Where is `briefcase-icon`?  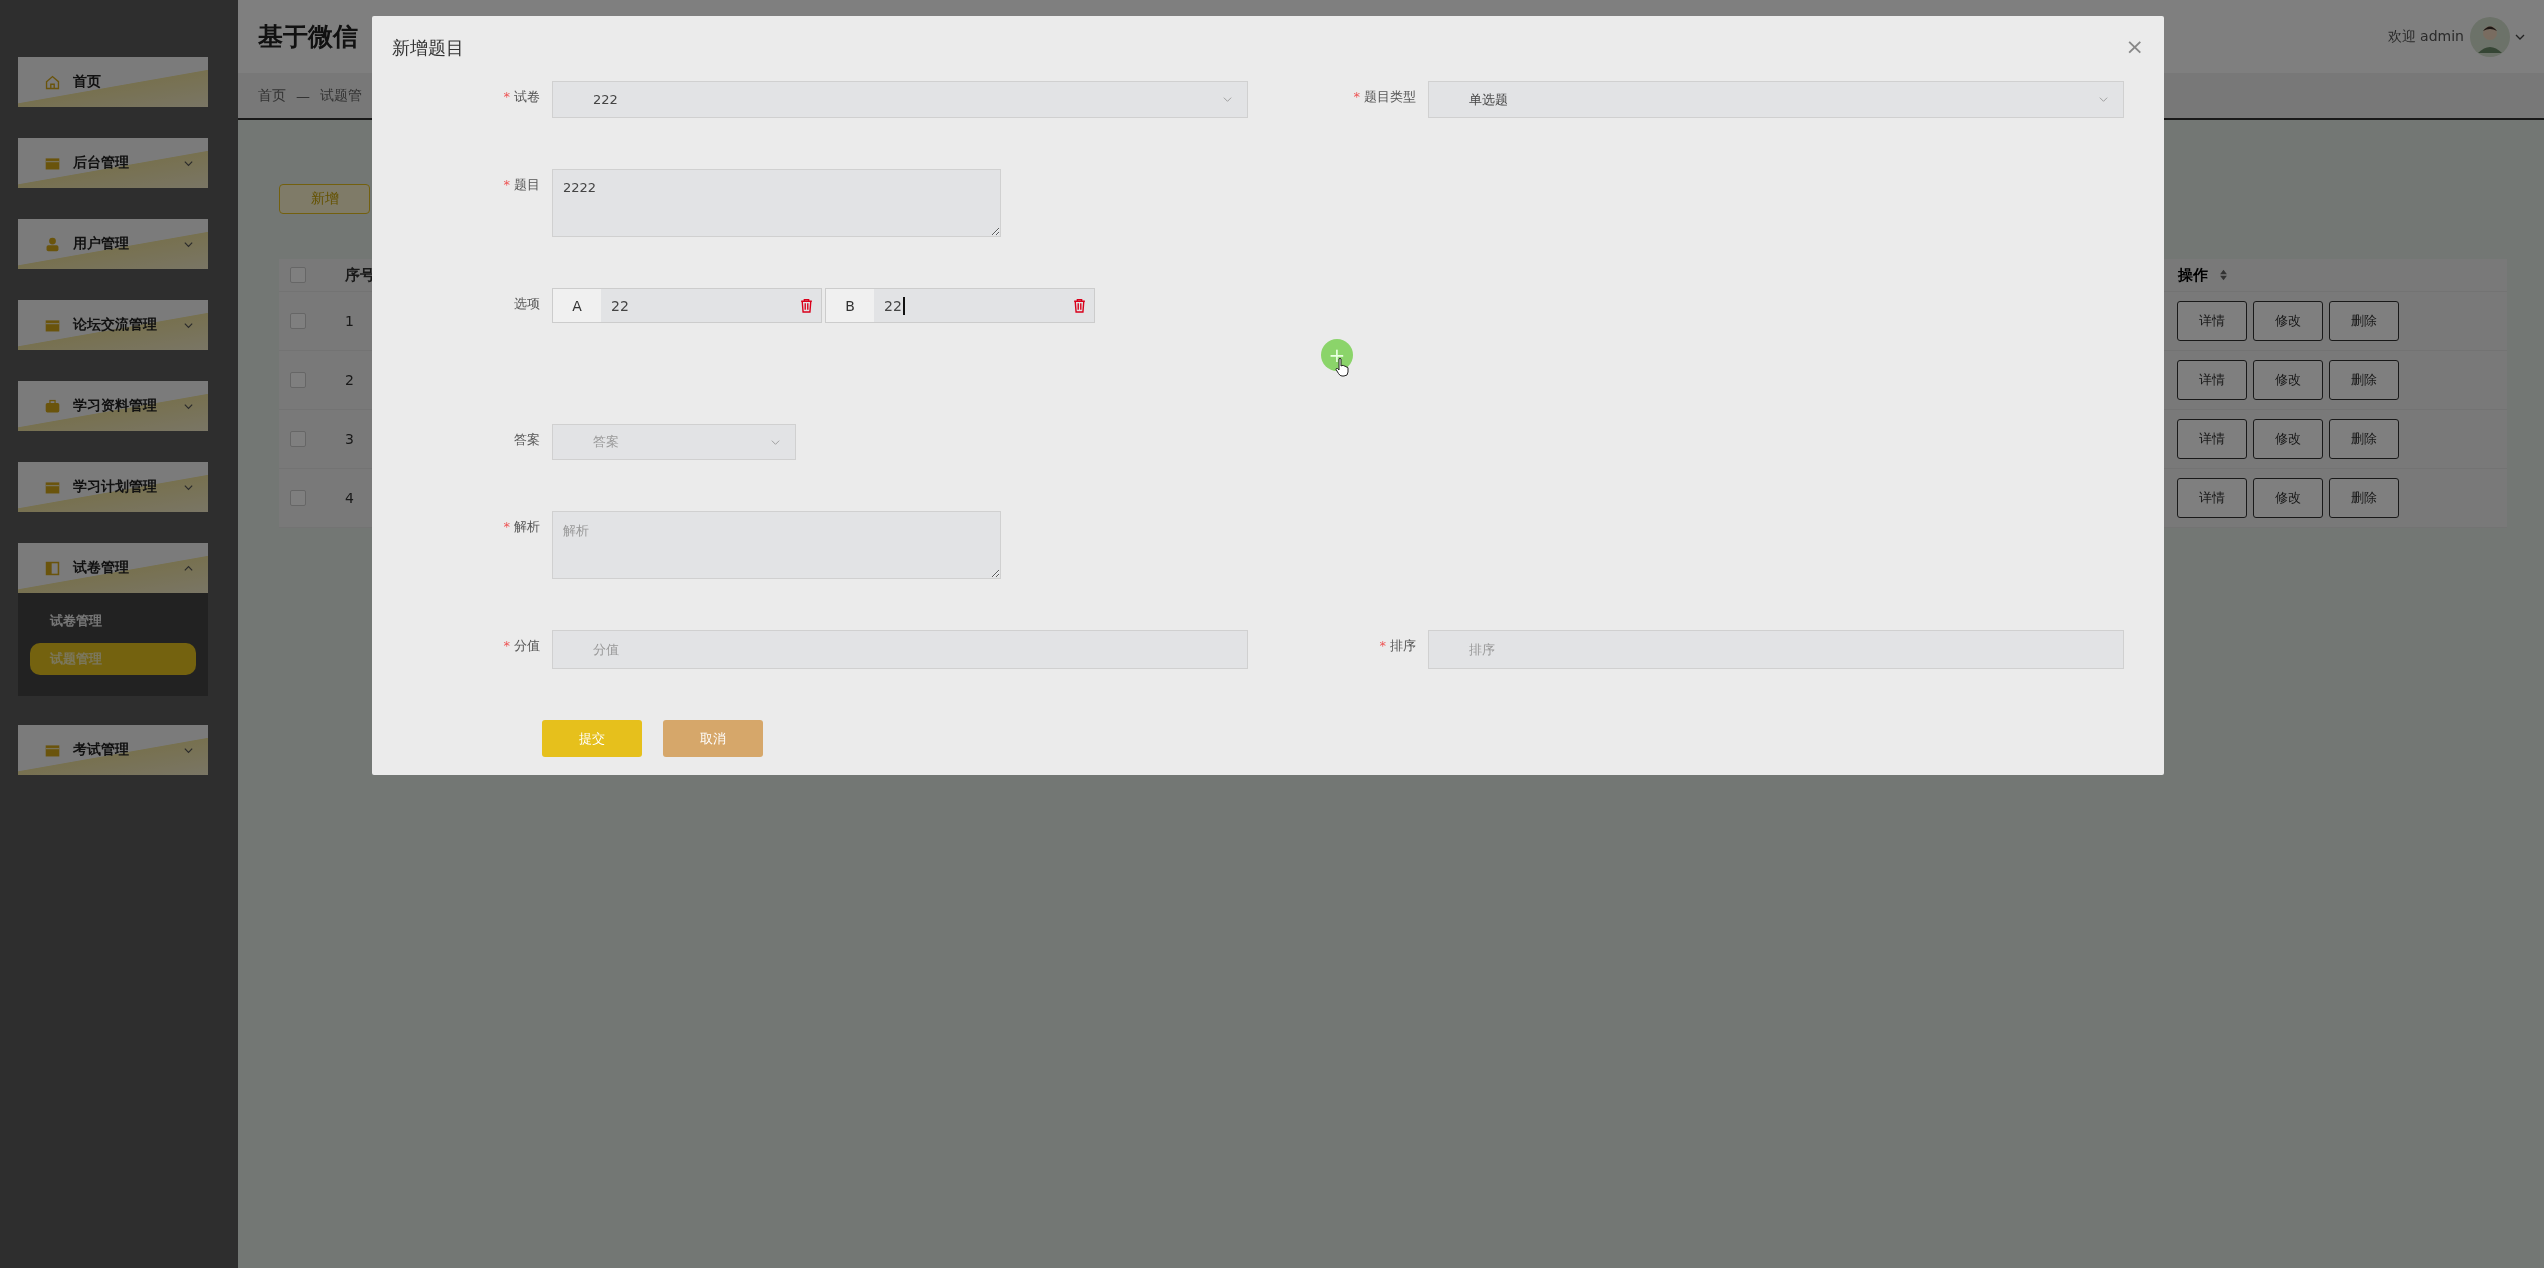 briefcase-icon is located at coordinates (52, 406).